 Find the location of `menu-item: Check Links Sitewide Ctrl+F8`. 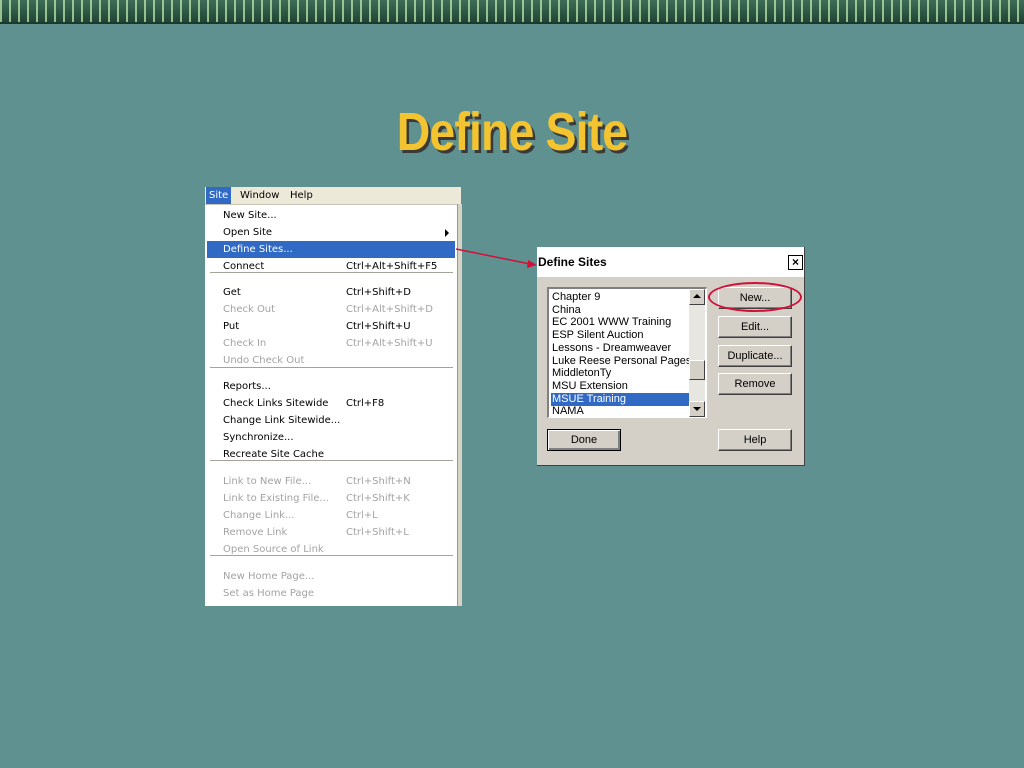

menu-item: Check Links Sitewide Ctrl+F8 is located at coordinates (331, 403).